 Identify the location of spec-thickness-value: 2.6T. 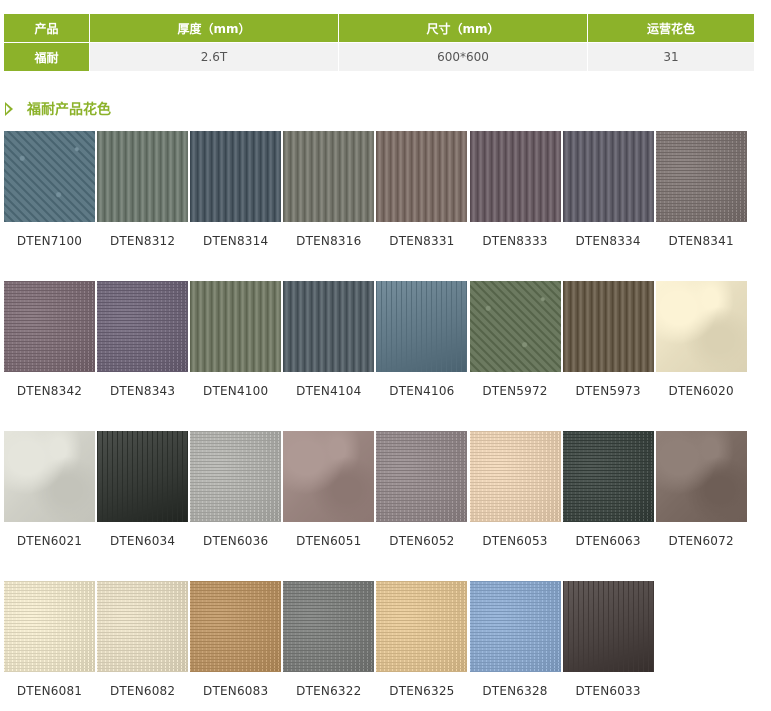
(214, 57).